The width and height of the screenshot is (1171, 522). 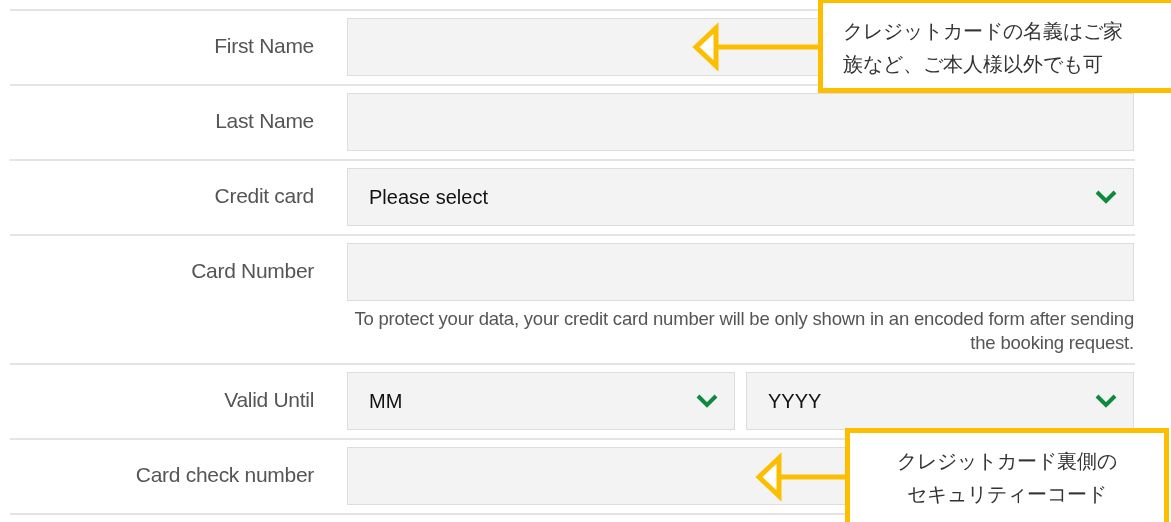 I want to click on callout-text: クレジットカード裏側のセキュリティーコード, so click(x=1007, y=478).